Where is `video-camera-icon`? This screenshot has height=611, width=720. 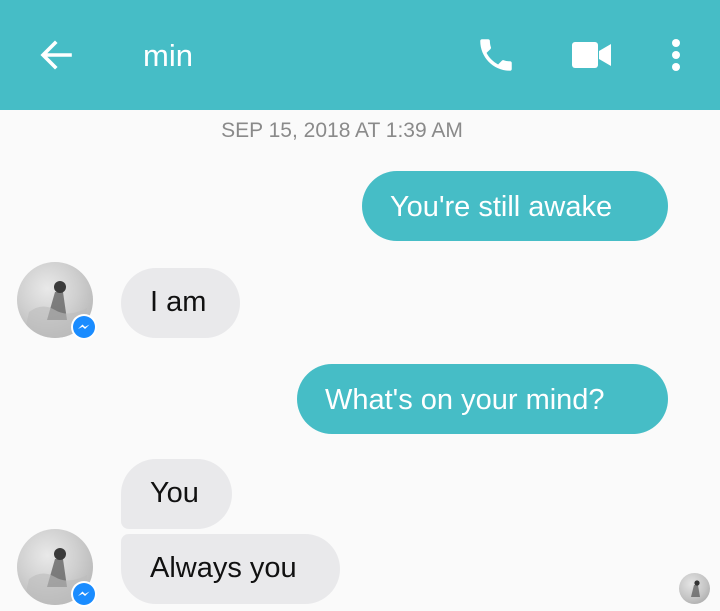
video-camera-icon is located at coordinates (591, 55).